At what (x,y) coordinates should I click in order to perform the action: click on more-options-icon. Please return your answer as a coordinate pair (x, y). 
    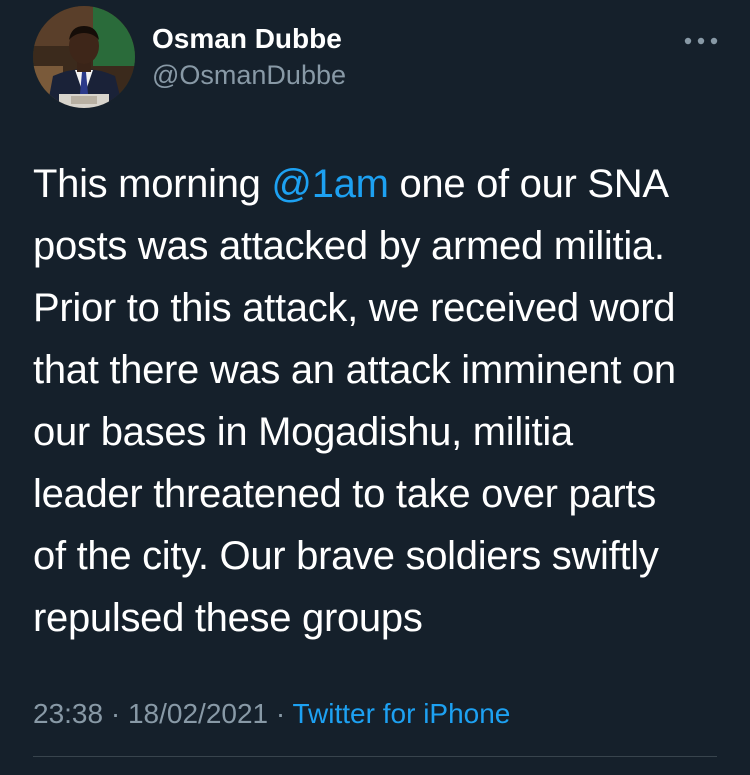
    Looking at the image, I should click on (701, 41).